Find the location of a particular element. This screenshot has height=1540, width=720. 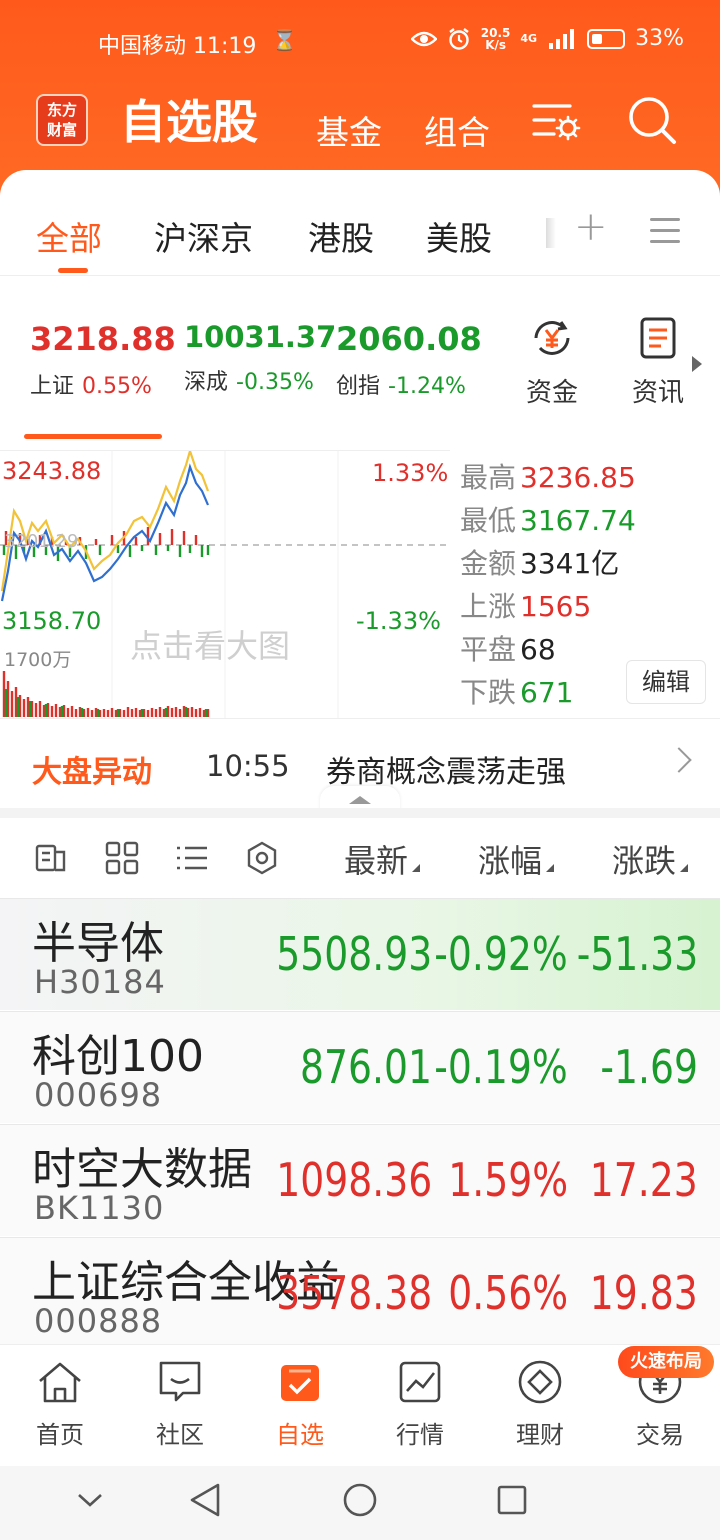

alert-title: 大盘异动 is located at coordinates (92, 772).